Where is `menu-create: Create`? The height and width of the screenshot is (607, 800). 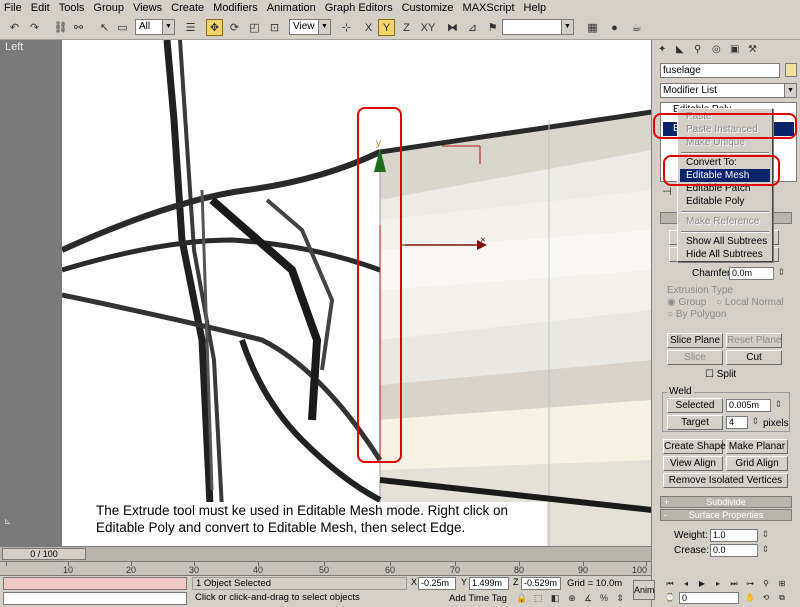 menu-create: Create is located at coordinates (187, 8).